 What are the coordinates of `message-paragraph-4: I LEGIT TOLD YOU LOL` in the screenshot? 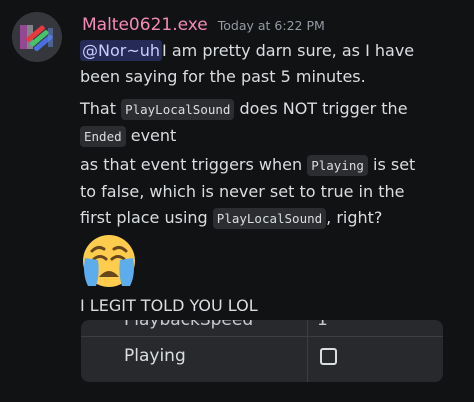 It's located at (250, 306).